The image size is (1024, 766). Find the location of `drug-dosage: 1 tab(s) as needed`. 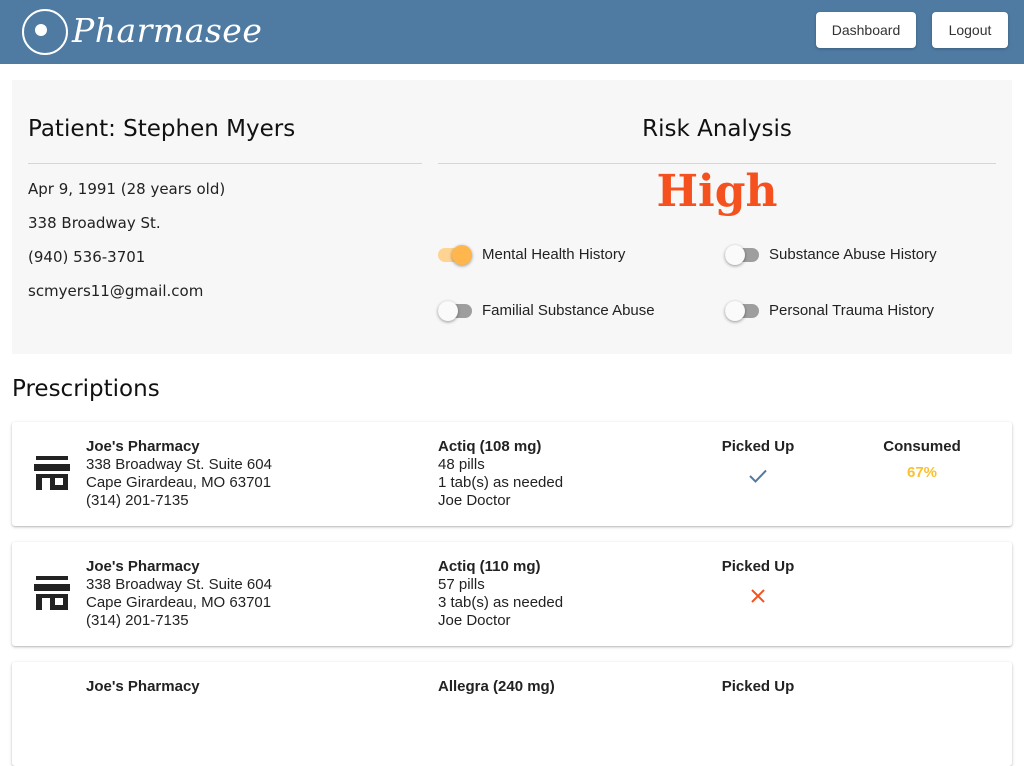

drug-dosage: 1 tab(s) as needed is located at coordinates (501, 482).